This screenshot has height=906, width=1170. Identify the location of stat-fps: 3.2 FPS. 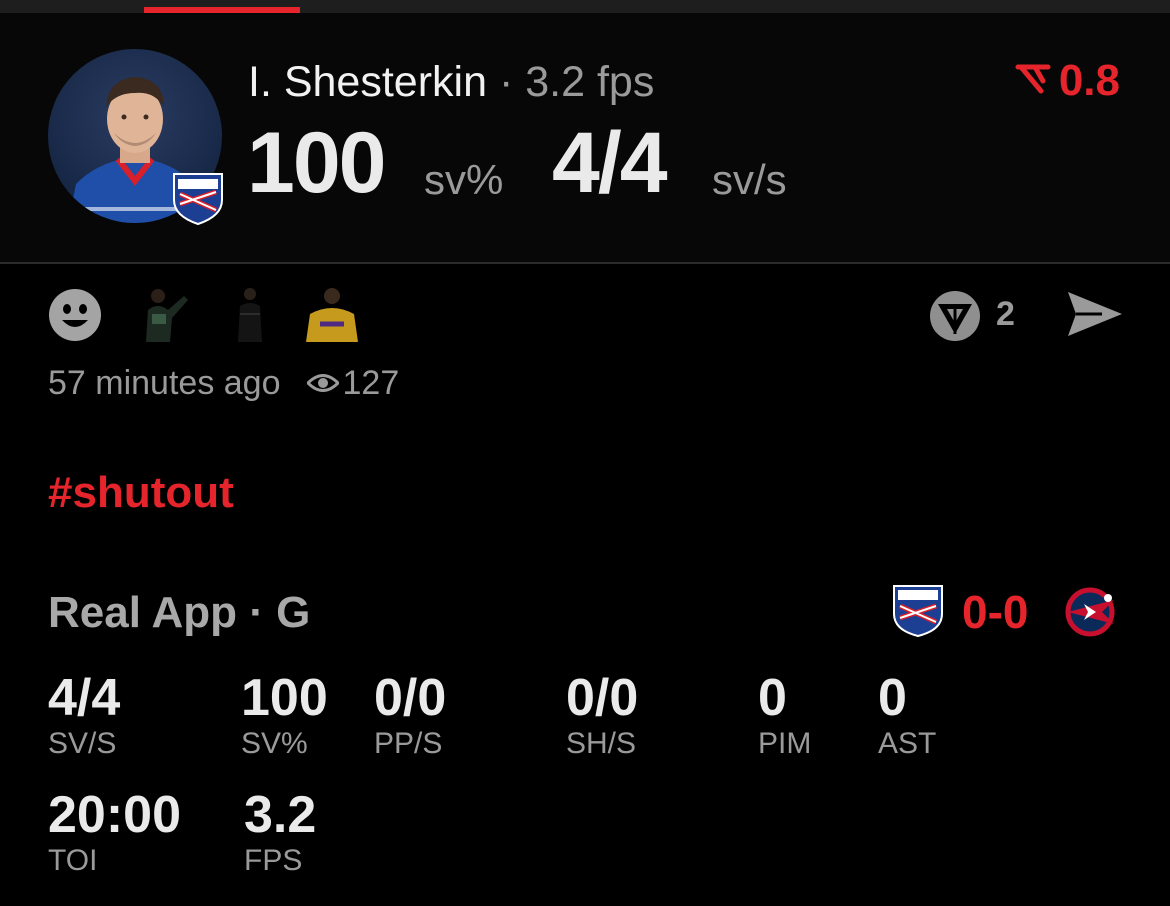
(280, 833).